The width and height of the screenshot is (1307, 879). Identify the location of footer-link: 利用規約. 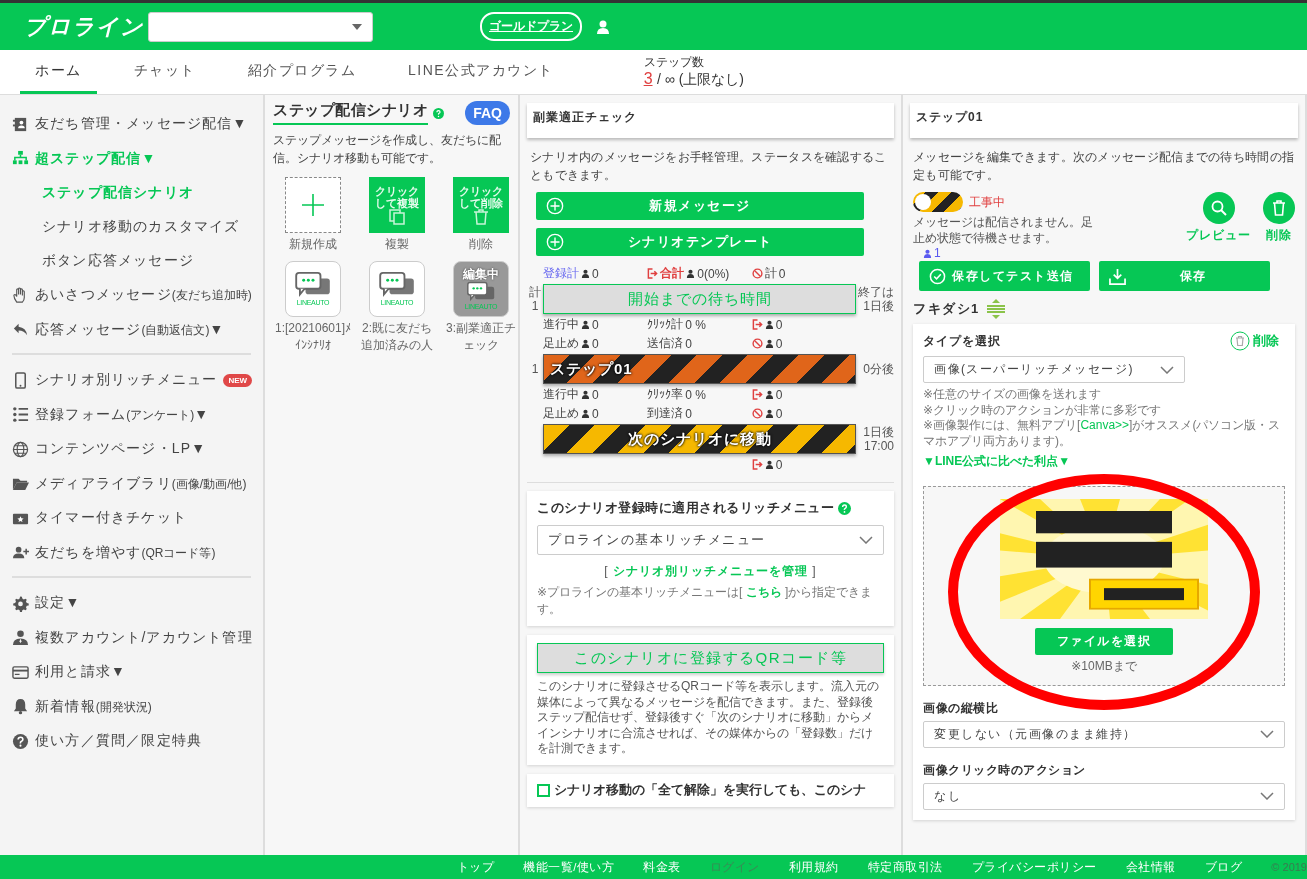
(813, 867).